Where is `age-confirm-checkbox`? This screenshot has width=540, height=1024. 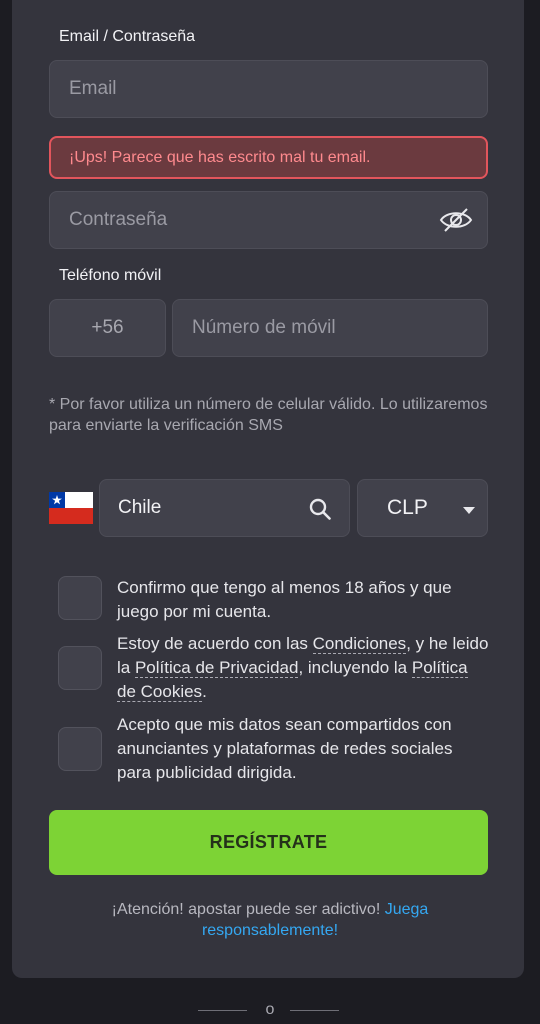 age-confirm-checkbox is located at coordinates (80, 598).